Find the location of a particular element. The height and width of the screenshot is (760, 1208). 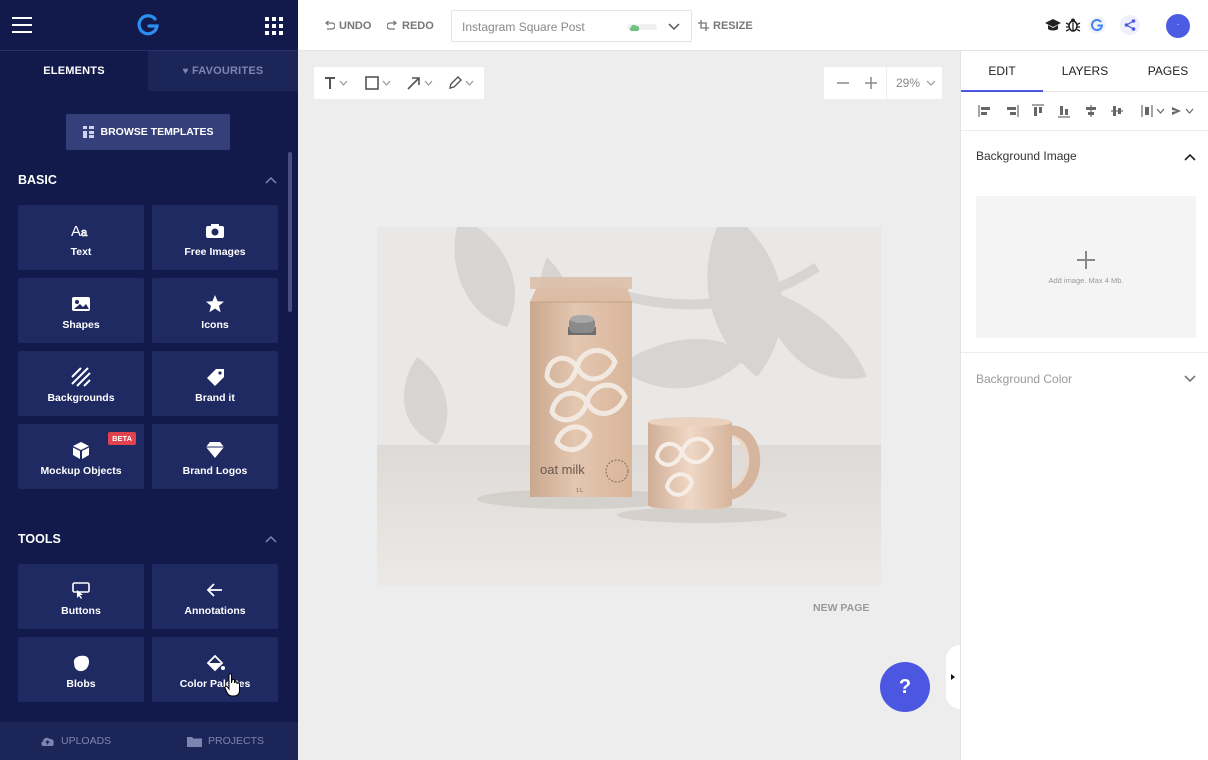

align-left-icon is located at coordinates (985, 111).